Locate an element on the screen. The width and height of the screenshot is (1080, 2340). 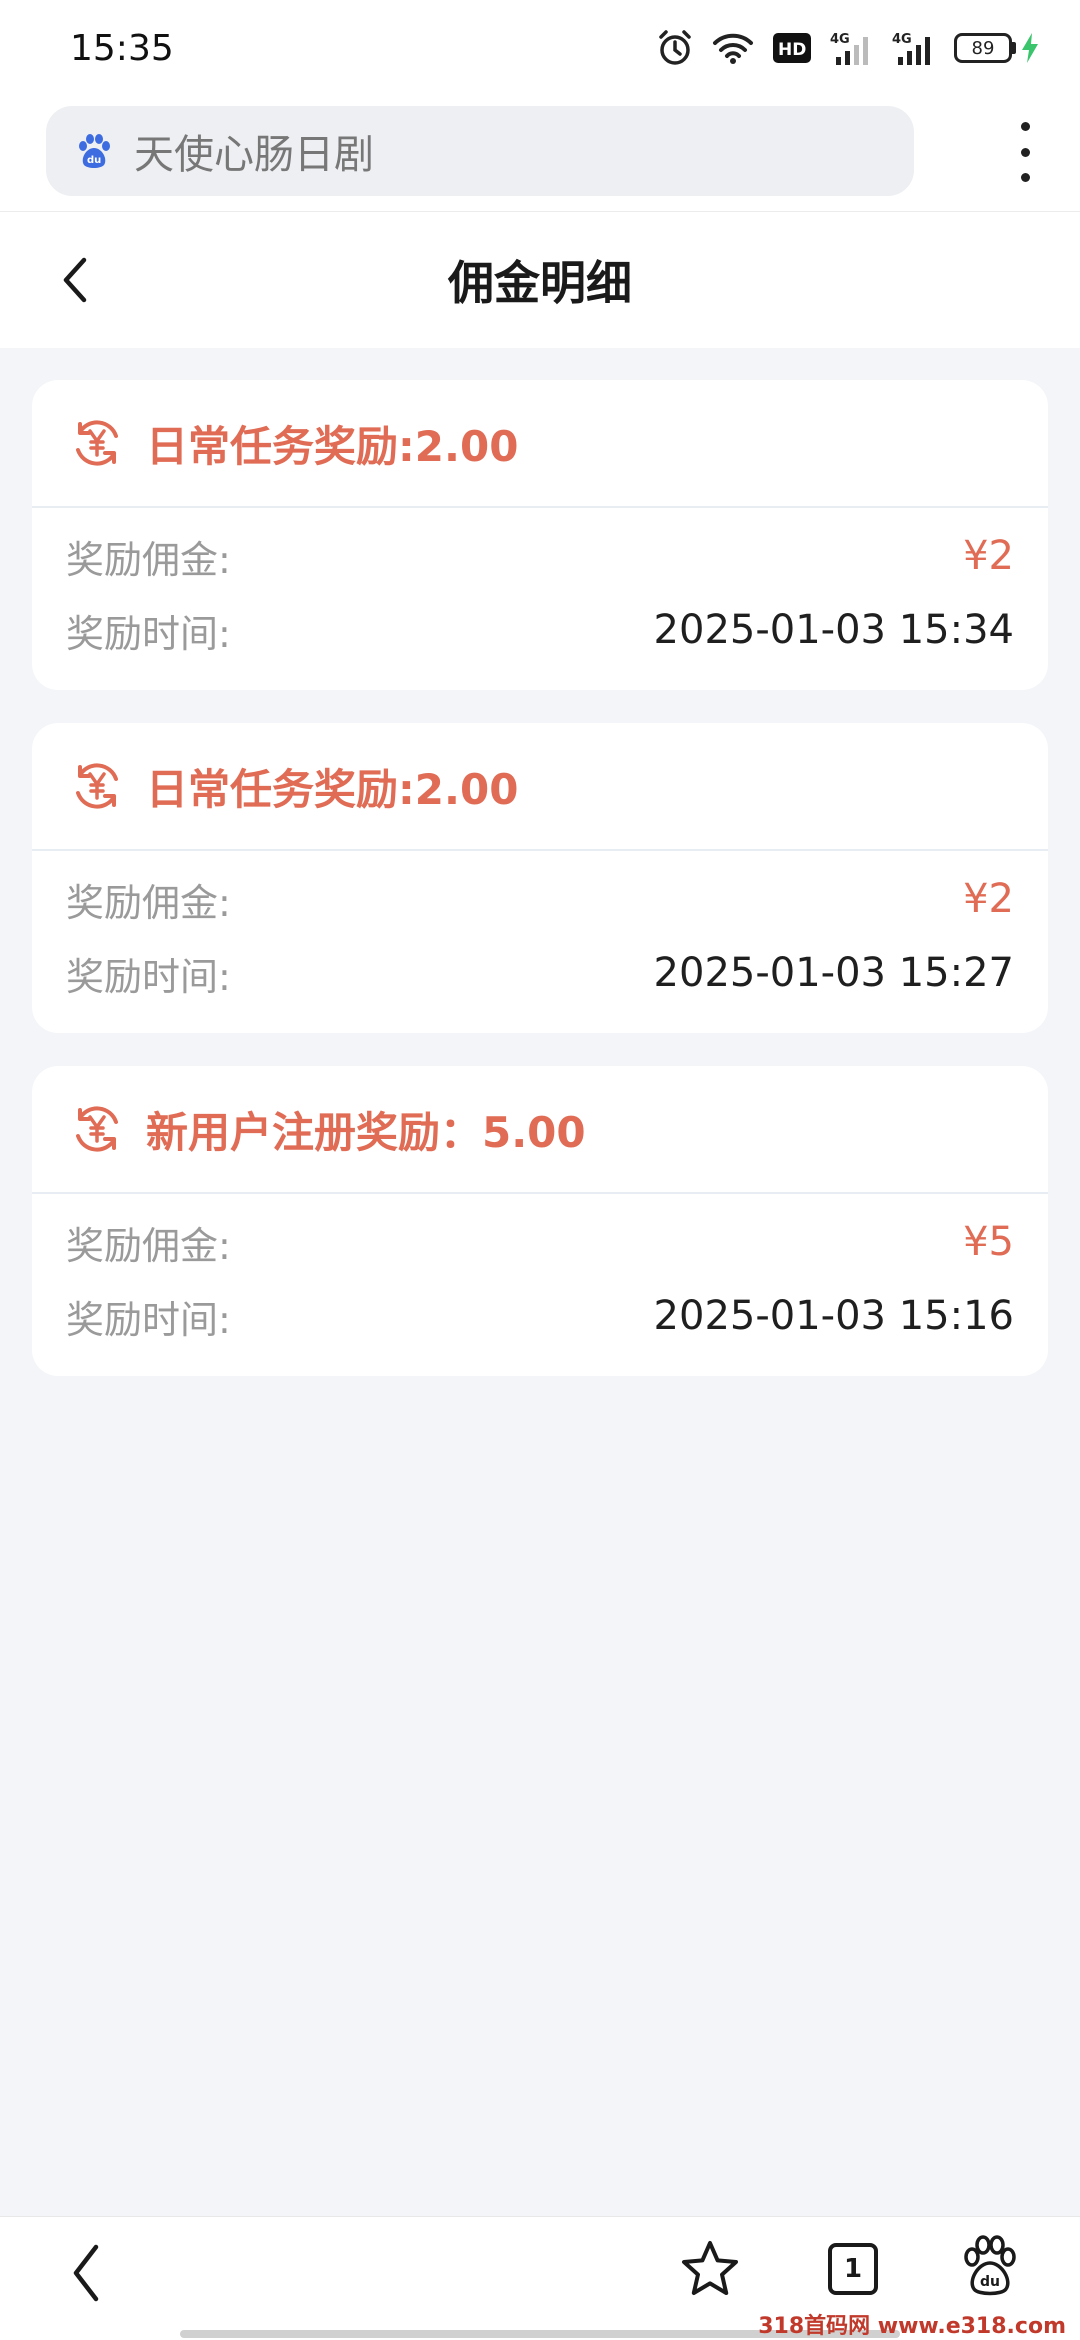
page-title: 佣金明细 is located at coordinates (540, 283).